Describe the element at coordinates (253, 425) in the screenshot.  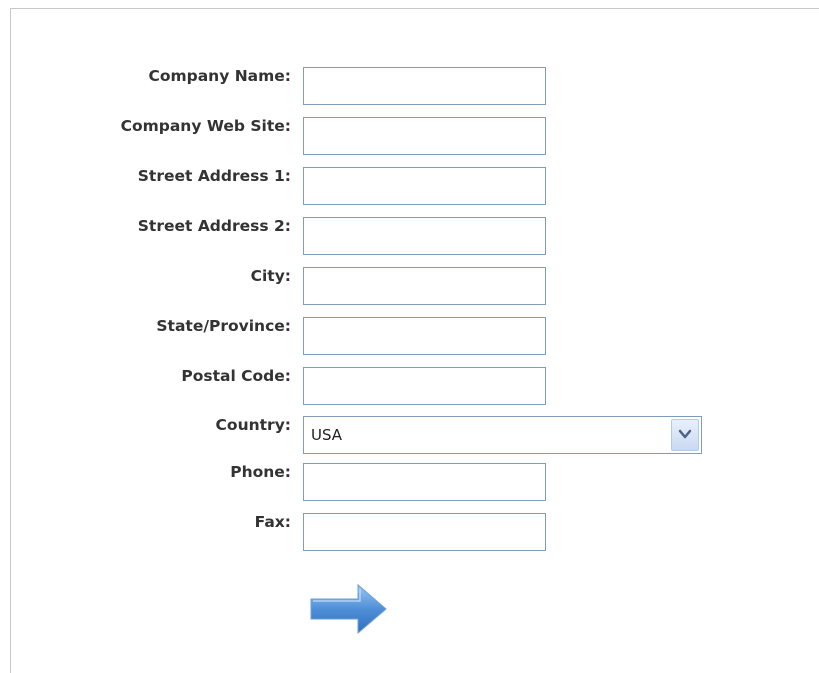
I see `country-label: Country:` at that location.